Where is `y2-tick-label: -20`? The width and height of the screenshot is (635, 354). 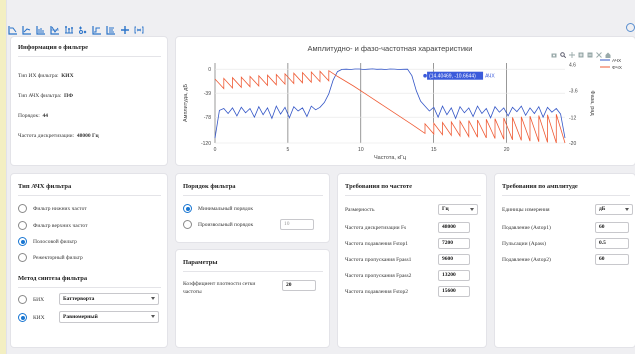 y2-tick-label: -20 is located at coordinates (572, 144).